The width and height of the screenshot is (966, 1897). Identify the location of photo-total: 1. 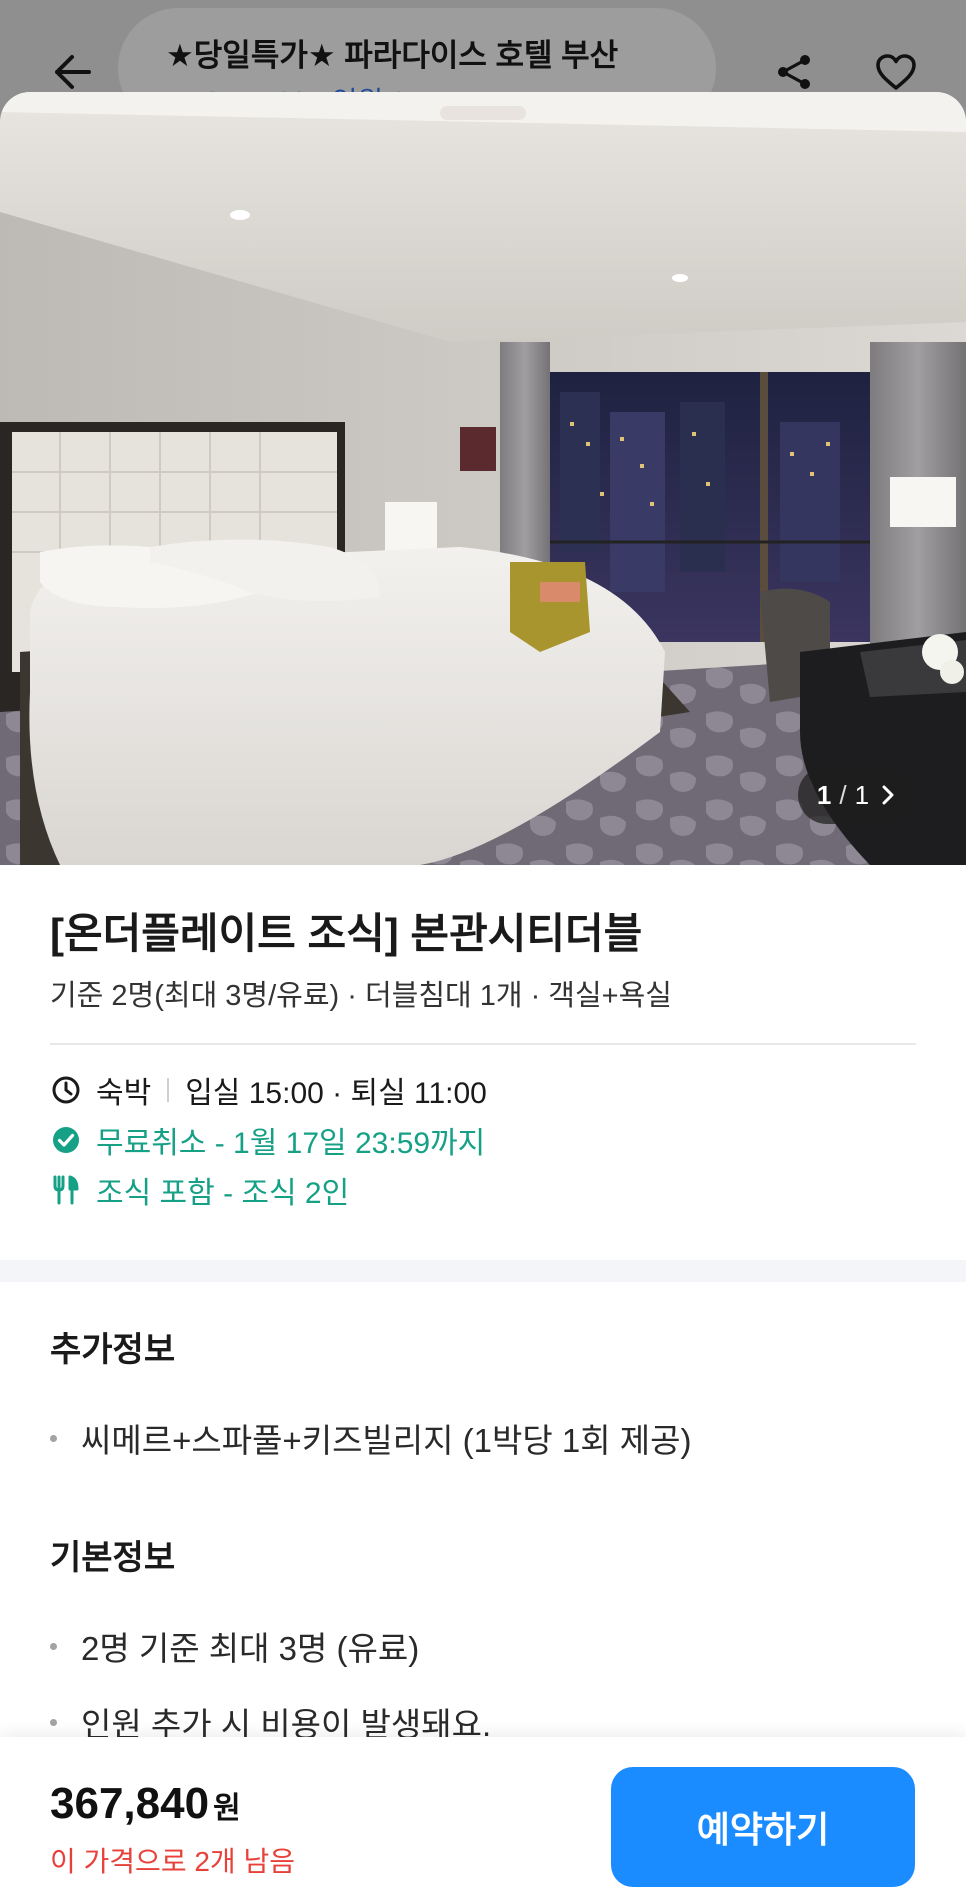
(862, 794).